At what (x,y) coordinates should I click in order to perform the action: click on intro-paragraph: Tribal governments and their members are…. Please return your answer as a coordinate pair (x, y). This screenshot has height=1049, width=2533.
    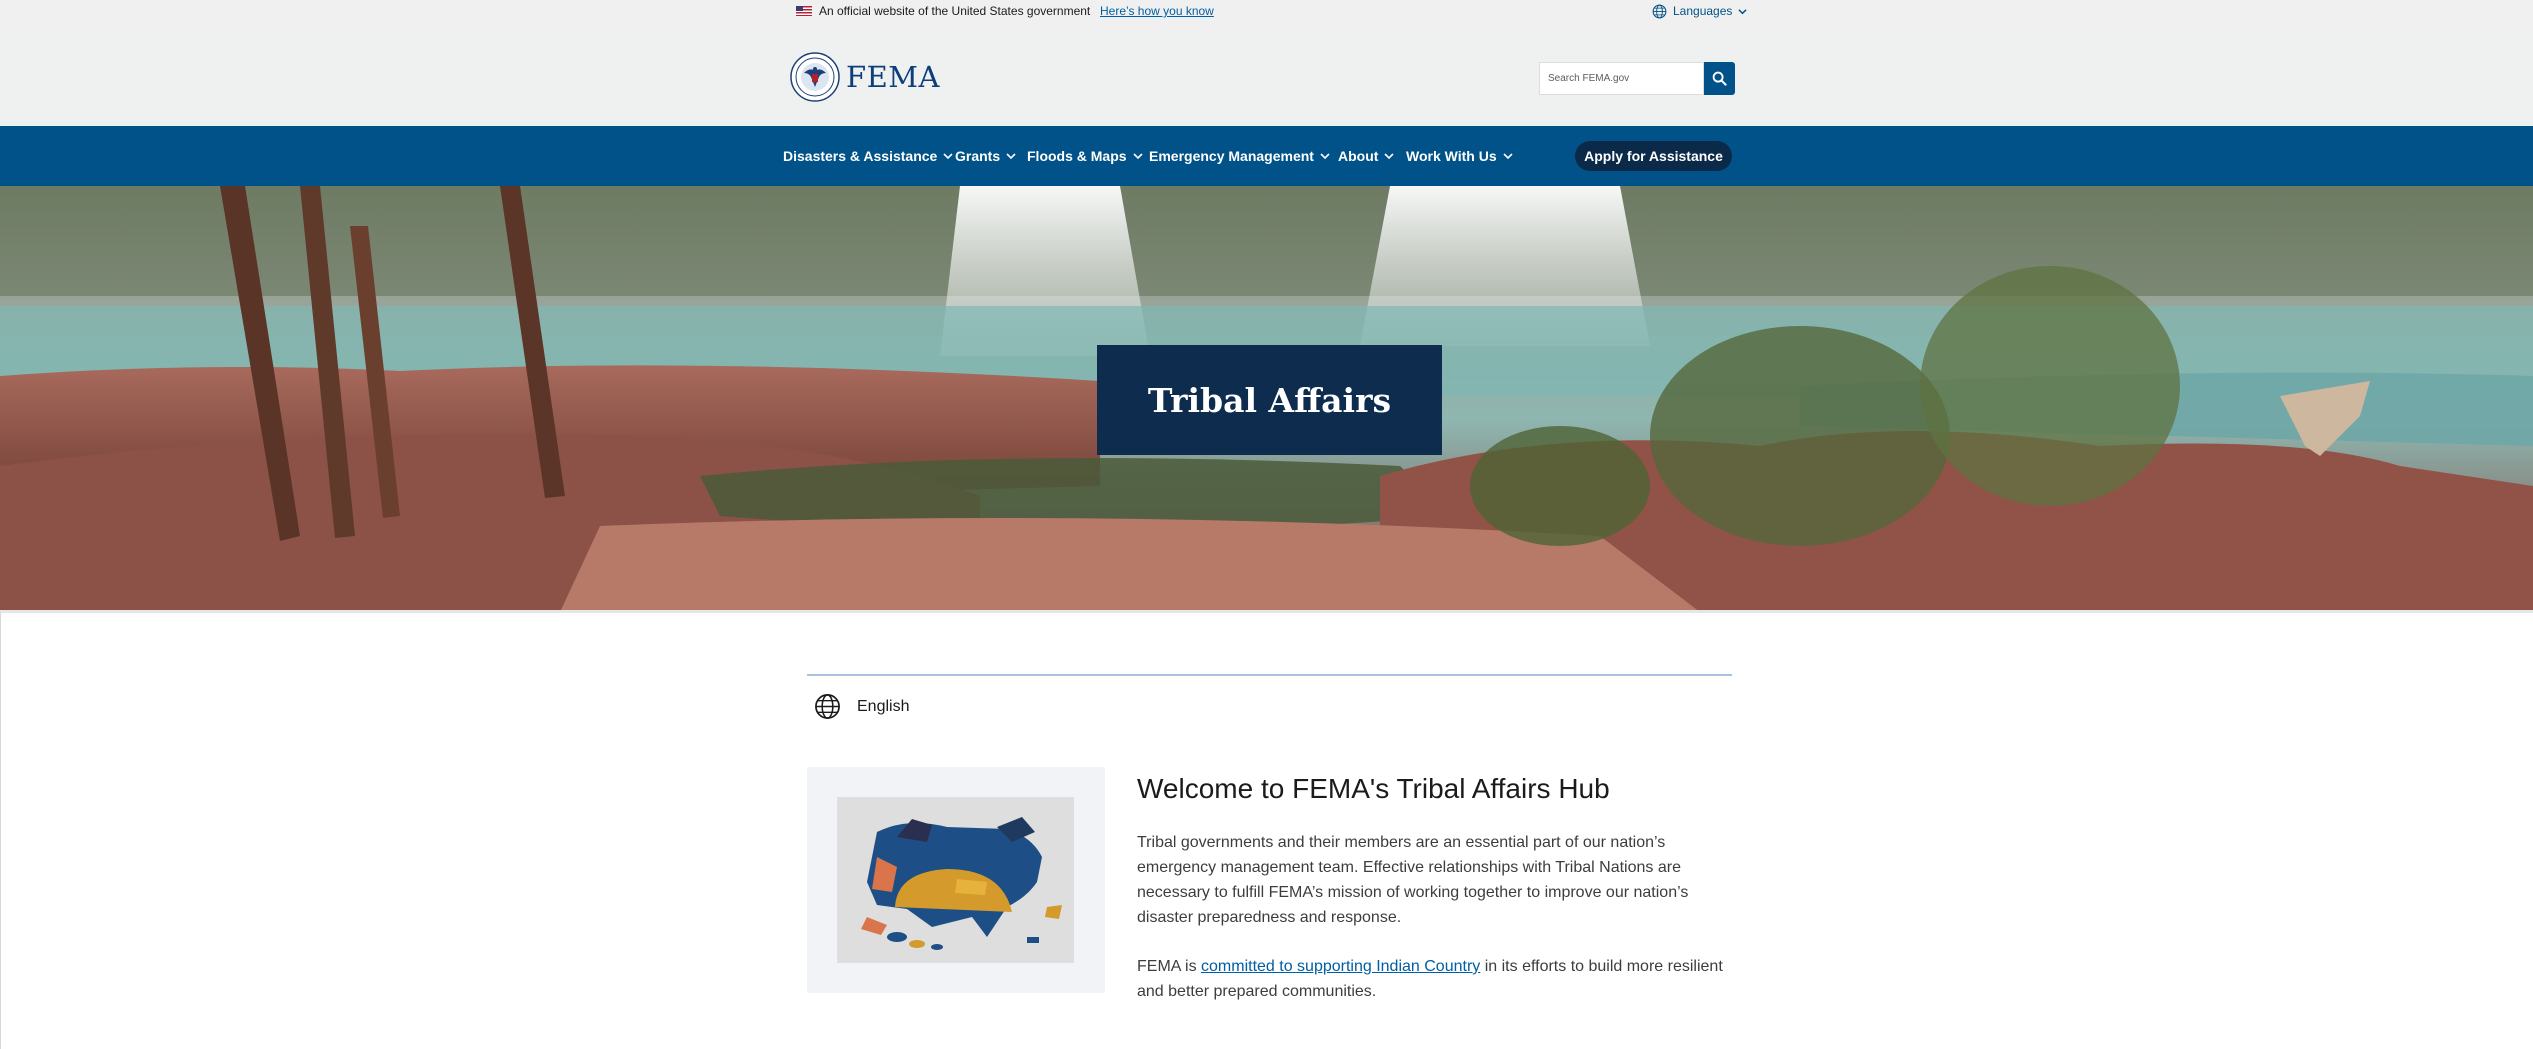
    Looking at the image, I should click on (1413, 880).